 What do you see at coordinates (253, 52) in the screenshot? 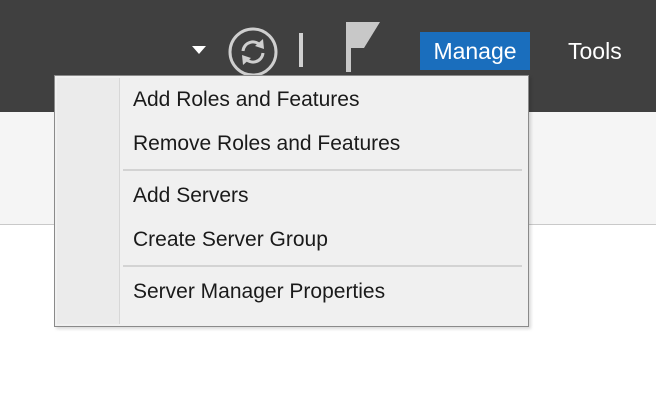
I see `refresh-icon` at bounding box center [253, 52].